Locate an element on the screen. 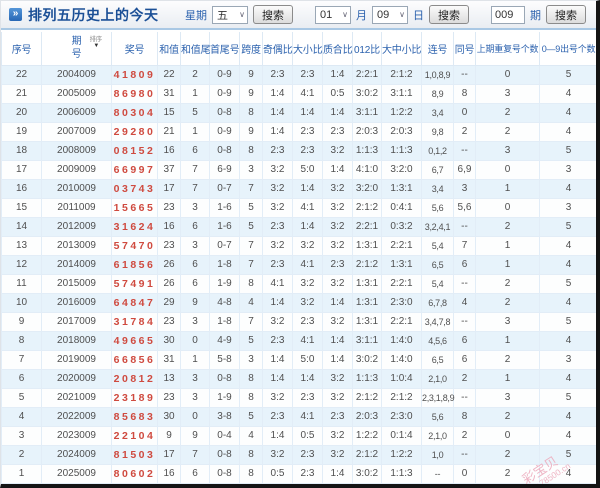  cell-大小比: 1:4 is located at coordinates (307, 378).